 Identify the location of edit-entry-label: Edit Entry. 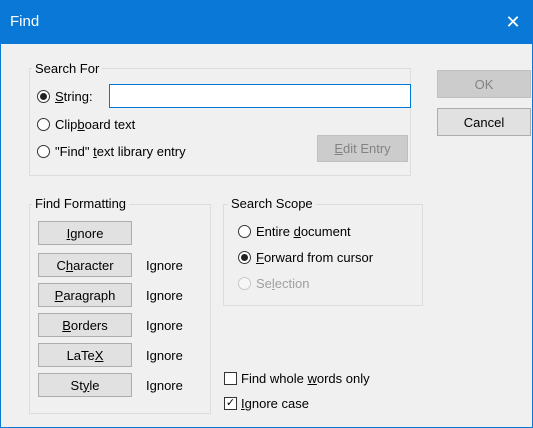
(362, 148).